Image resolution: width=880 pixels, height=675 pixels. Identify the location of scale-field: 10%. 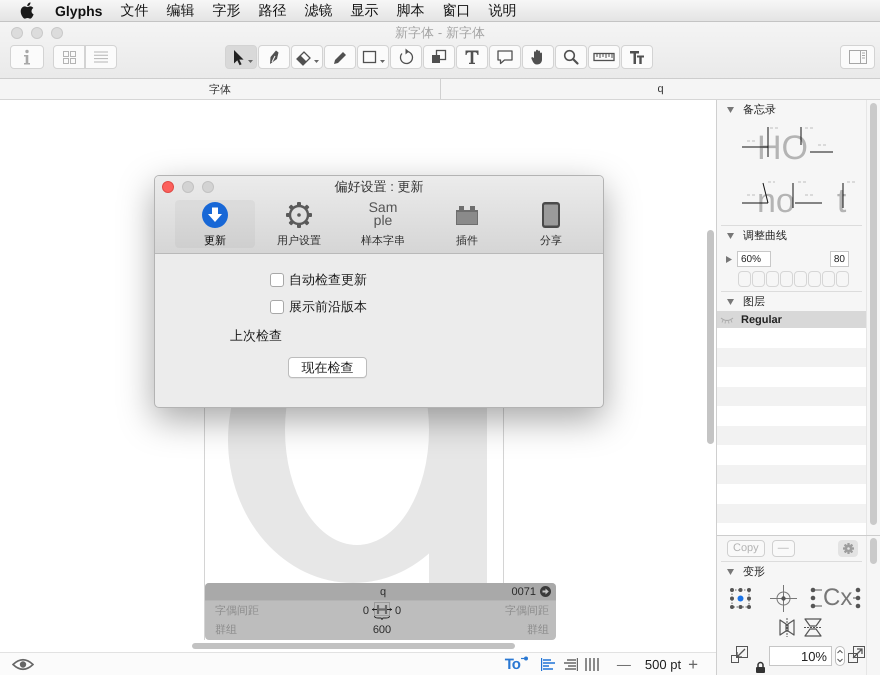
(800, 656).